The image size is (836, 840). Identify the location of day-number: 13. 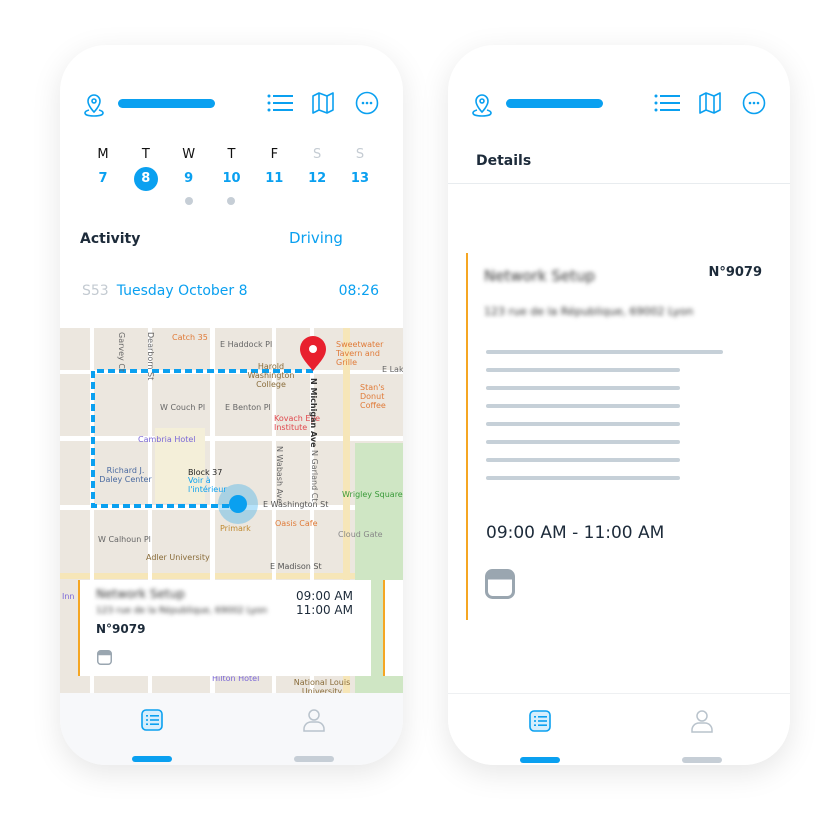
(360, 178).